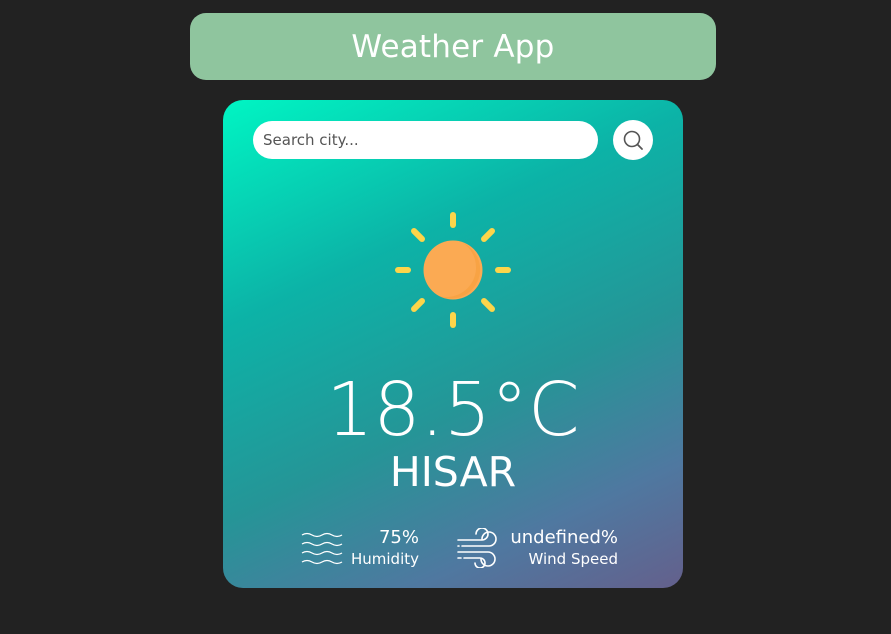  What do you see at coordinates (453, 270) in the screenshot?
I see `sun-icon` at bounding box center [453, 270].